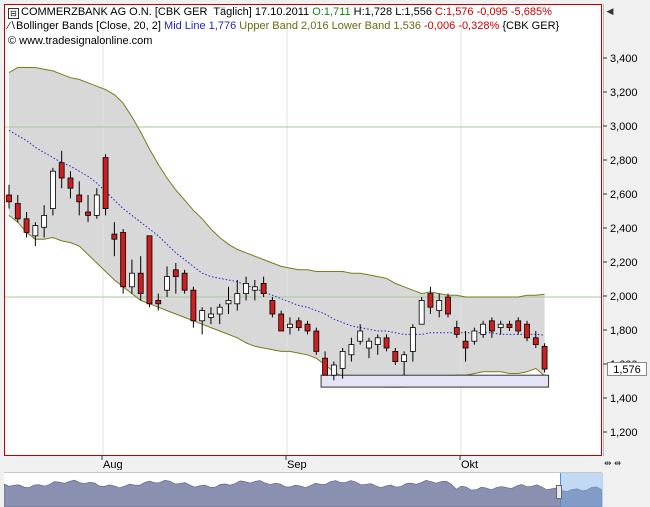 This screenshot has height=507, width=650. Describe the element at coordinates (581, 490) in the screenshot. I see `navigator-window` at that location.